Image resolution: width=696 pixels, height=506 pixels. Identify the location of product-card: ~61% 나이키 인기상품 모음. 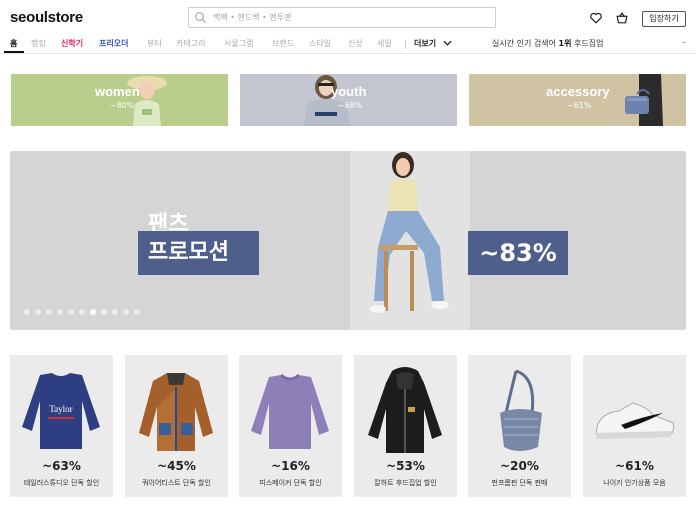
(634, 426).